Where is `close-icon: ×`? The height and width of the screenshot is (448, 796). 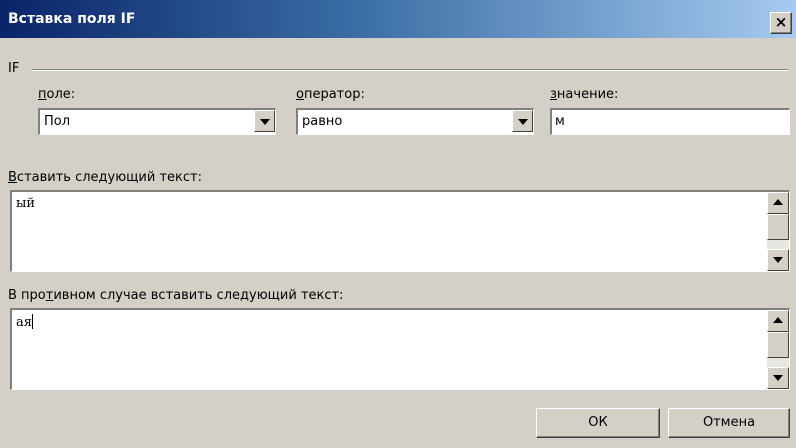
close-icon: × is located at coordinates (781, 22).